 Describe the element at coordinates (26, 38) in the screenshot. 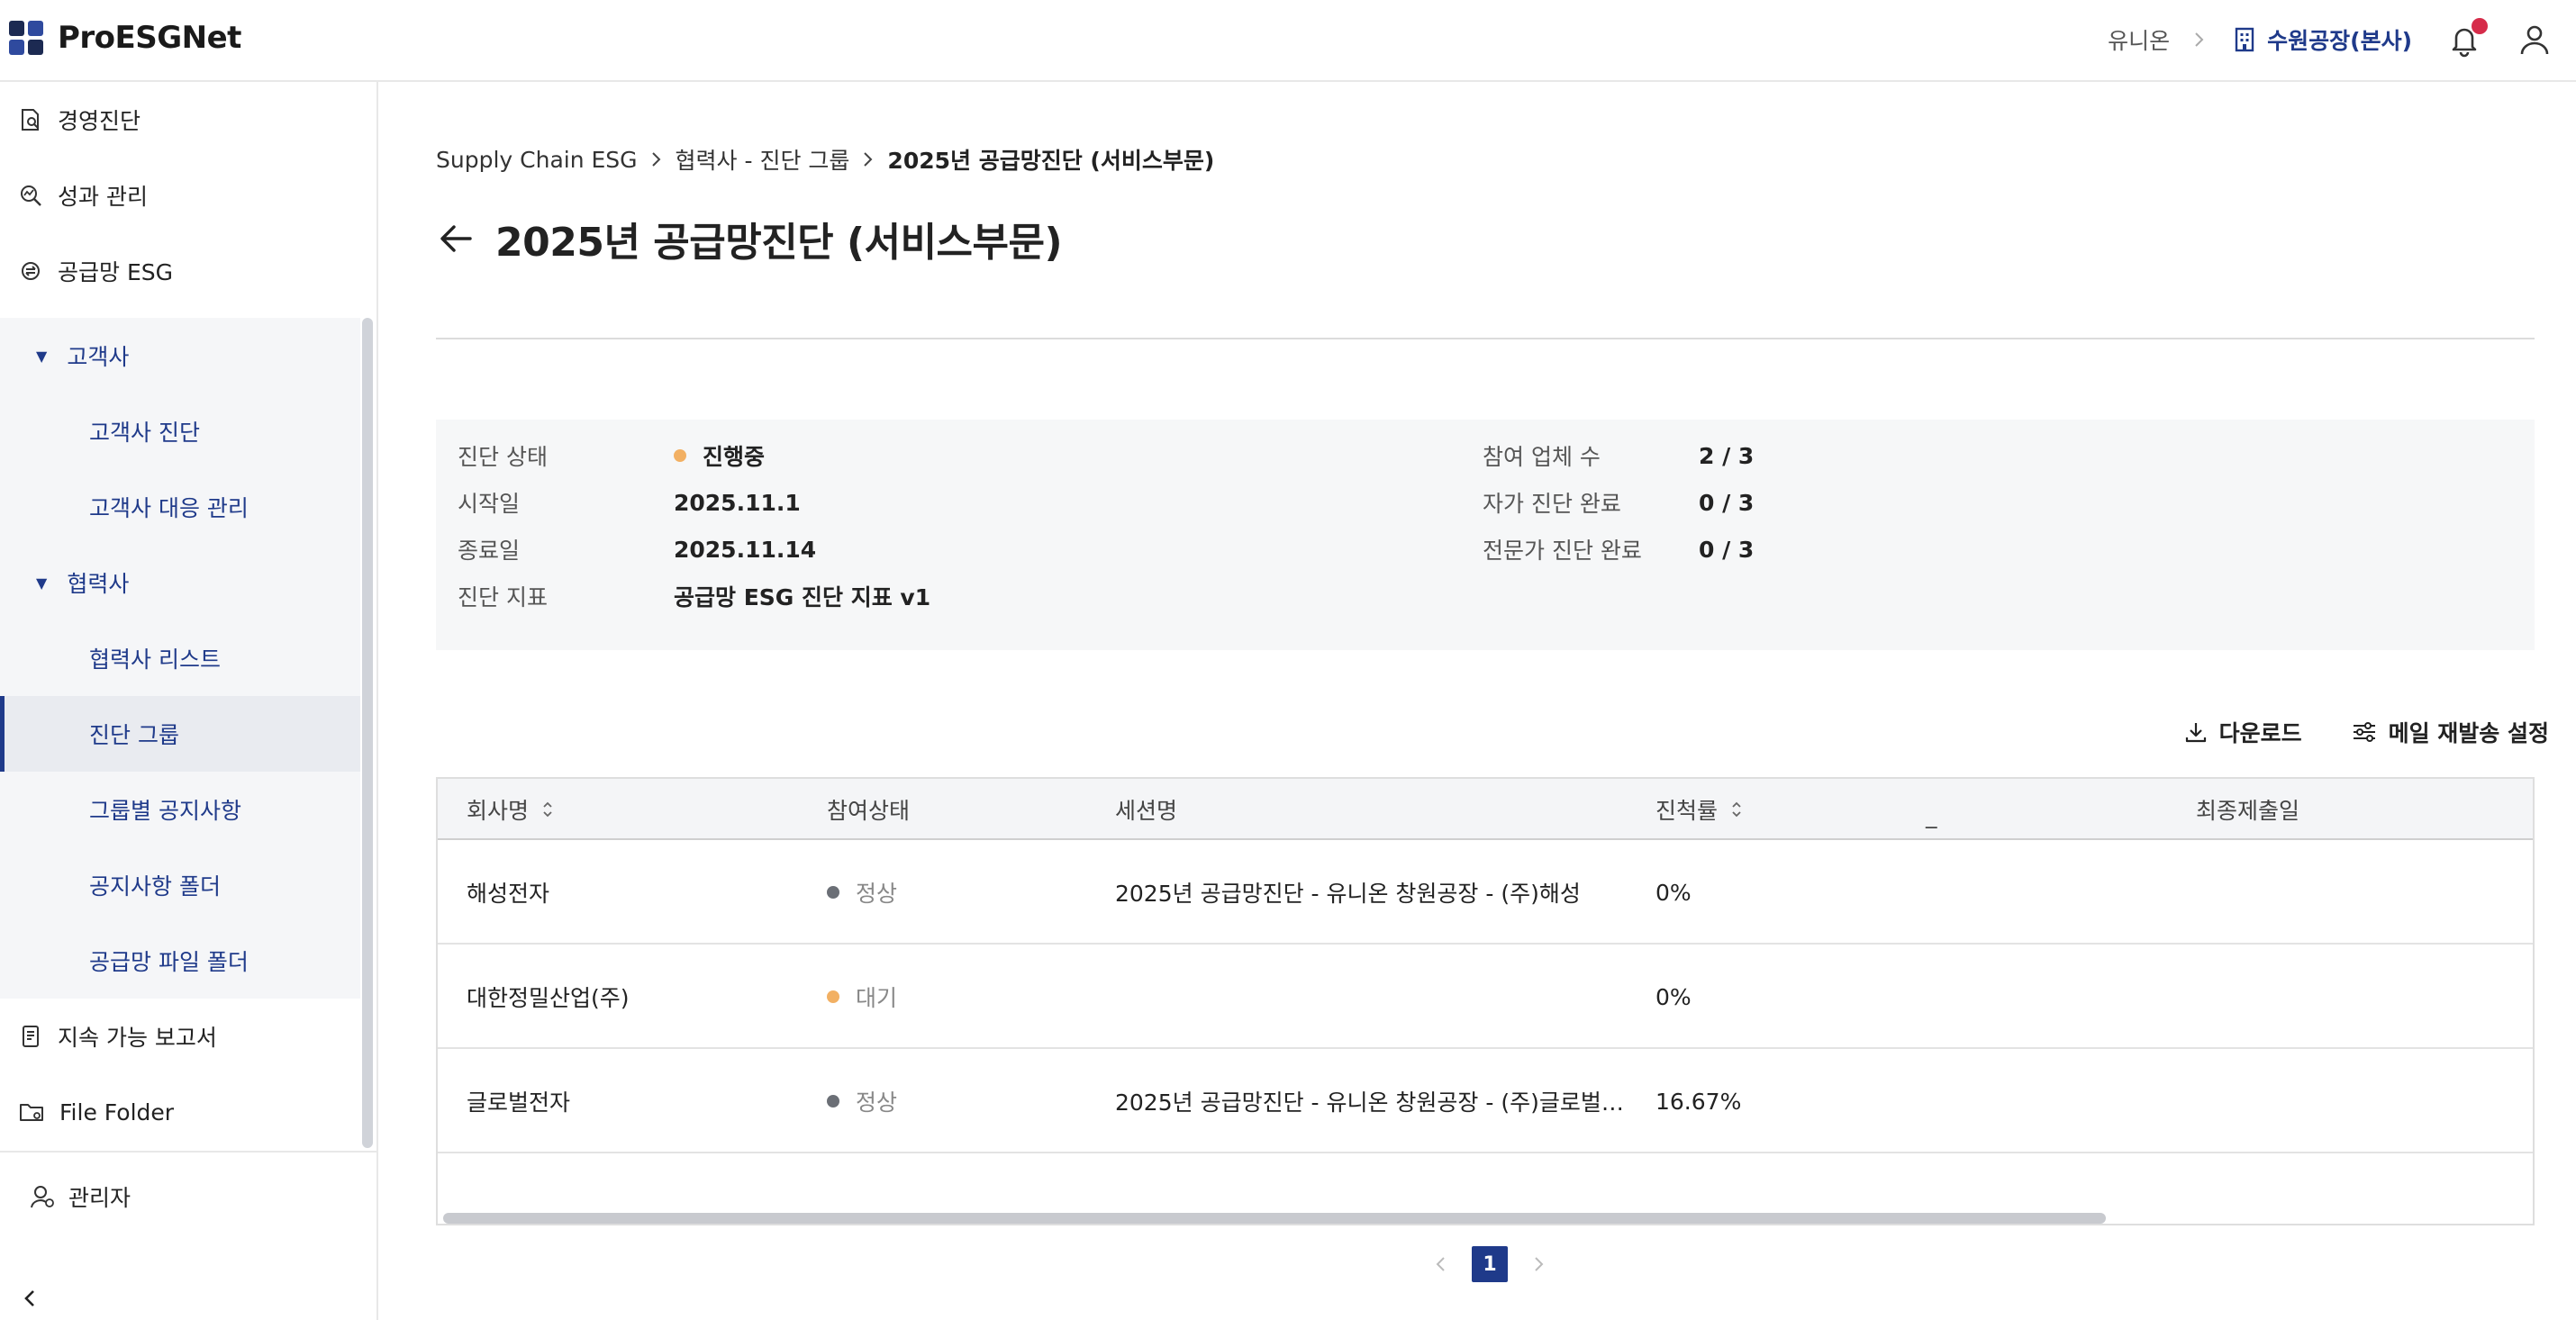

I see `logo-grid-icon` at that location.